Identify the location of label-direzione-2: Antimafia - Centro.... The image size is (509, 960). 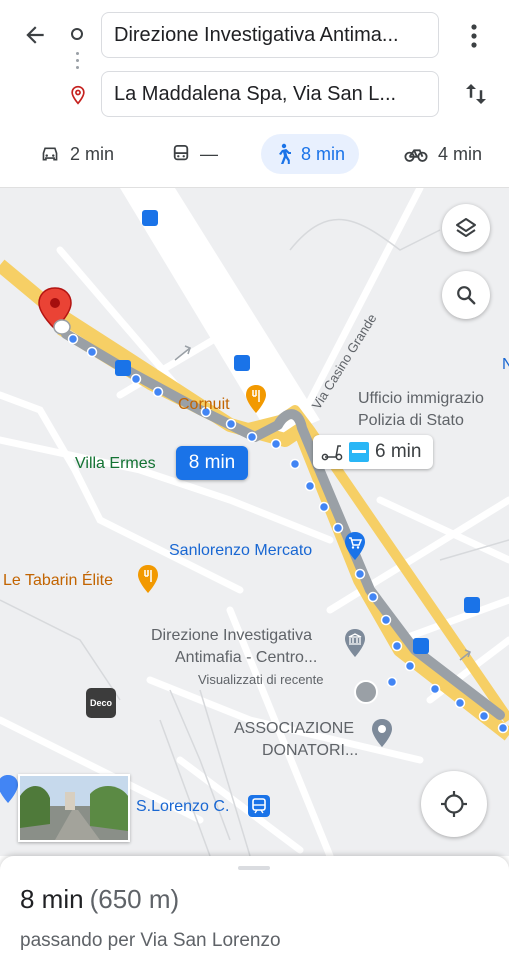
(246, 658).